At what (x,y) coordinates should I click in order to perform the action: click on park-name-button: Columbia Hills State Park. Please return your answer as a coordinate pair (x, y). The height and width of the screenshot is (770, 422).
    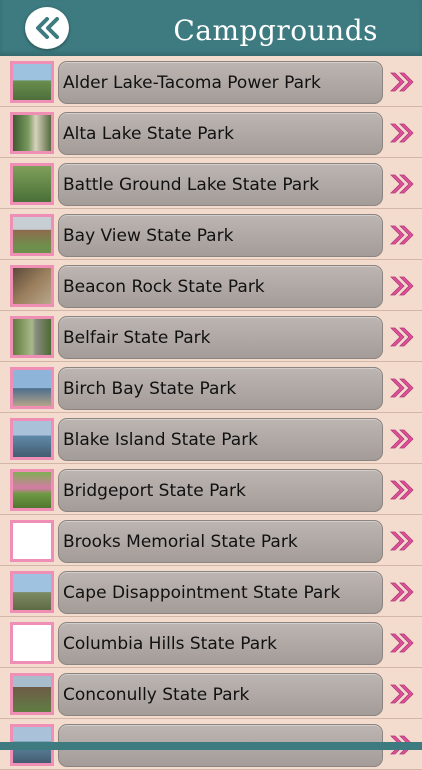
    Looking at the image, I should click on (220, 643).